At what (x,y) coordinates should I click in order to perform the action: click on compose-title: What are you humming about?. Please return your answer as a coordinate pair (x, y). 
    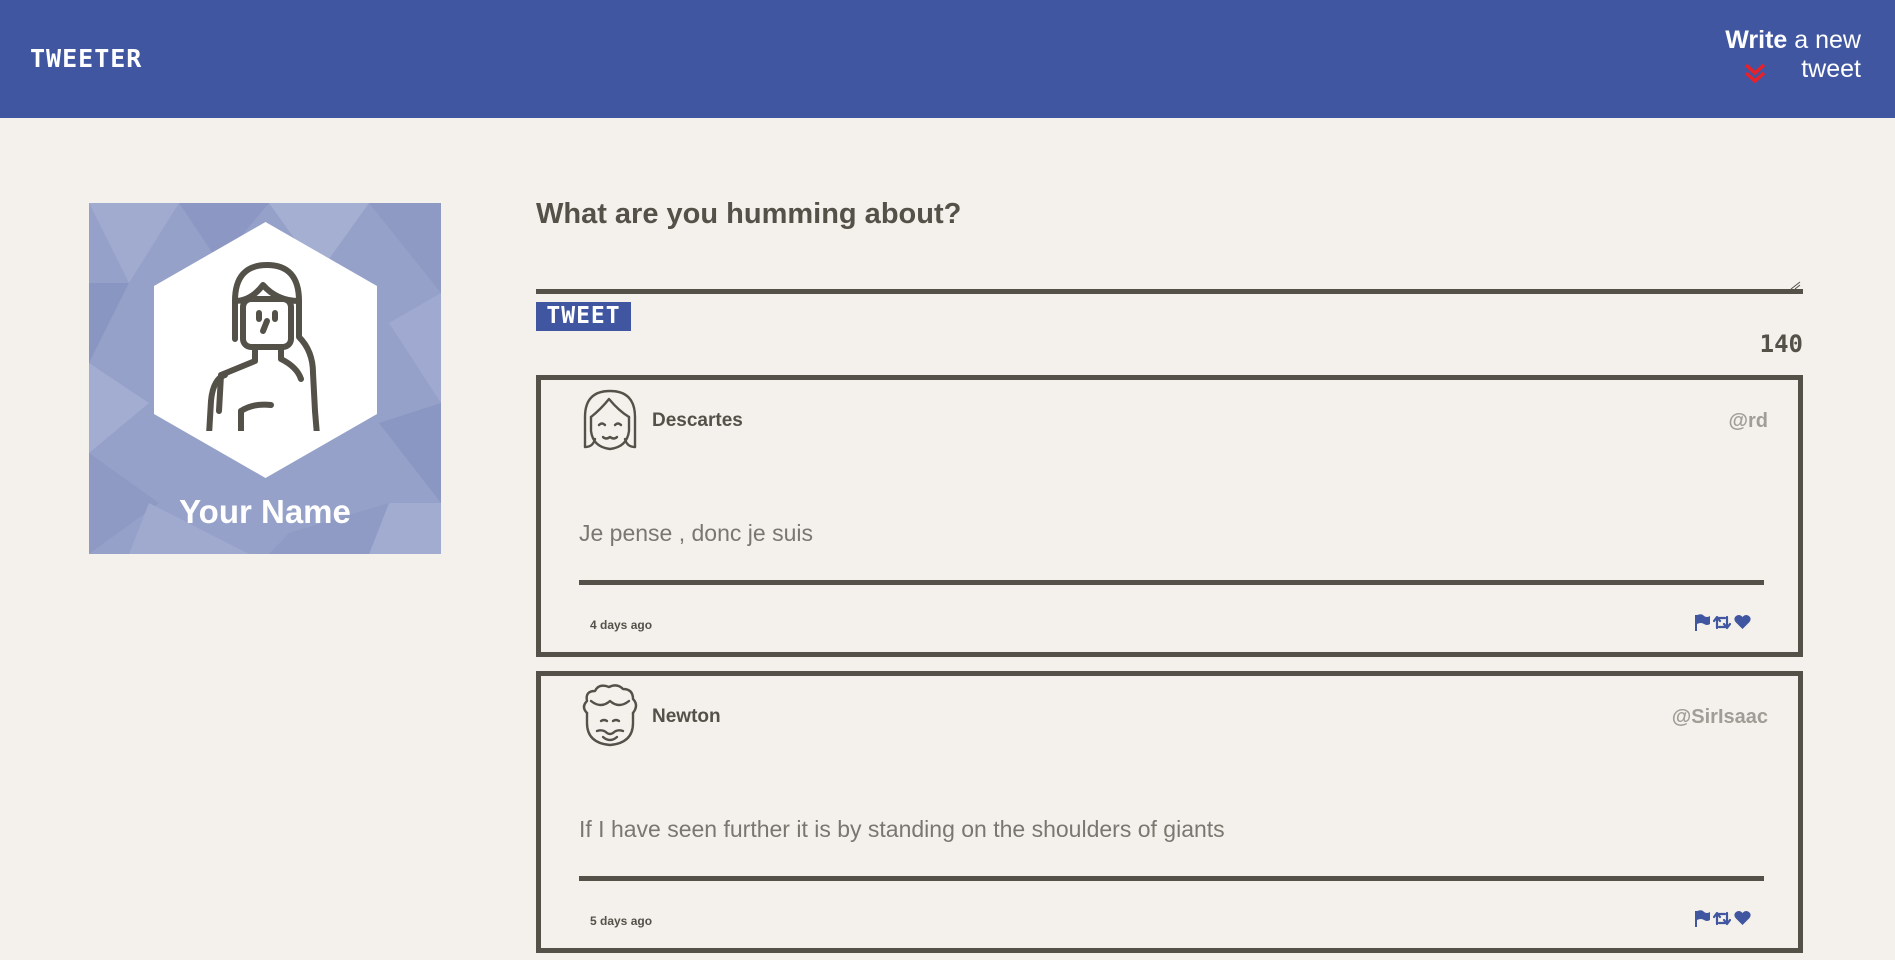
    Looking at the image, I should click on (749, 214).